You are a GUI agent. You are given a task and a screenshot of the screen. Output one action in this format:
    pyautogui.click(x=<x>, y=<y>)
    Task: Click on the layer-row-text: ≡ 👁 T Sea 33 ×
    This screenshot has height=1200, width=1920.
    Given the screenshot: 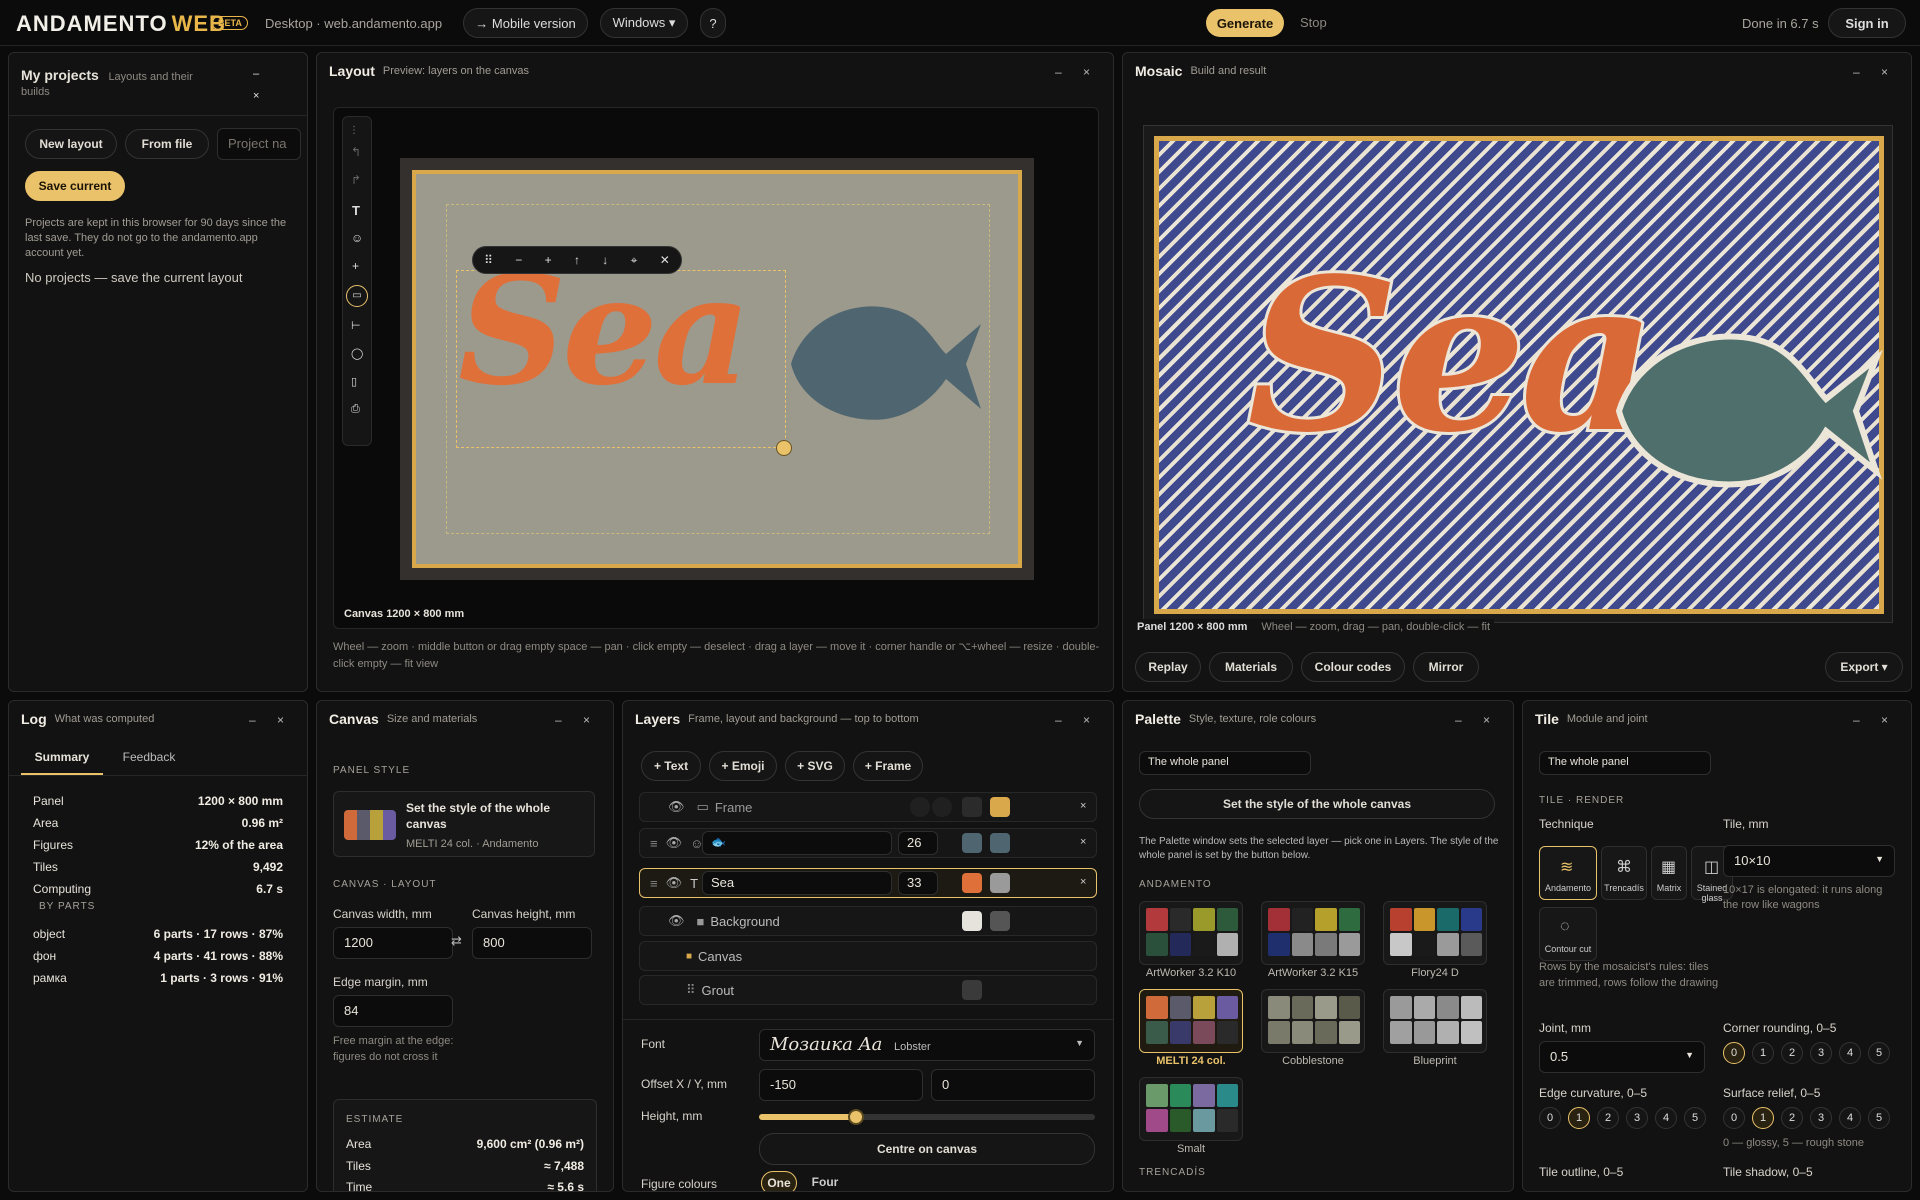 What is the action you would take?
    pyautogui.click(x=868, y=883)
    